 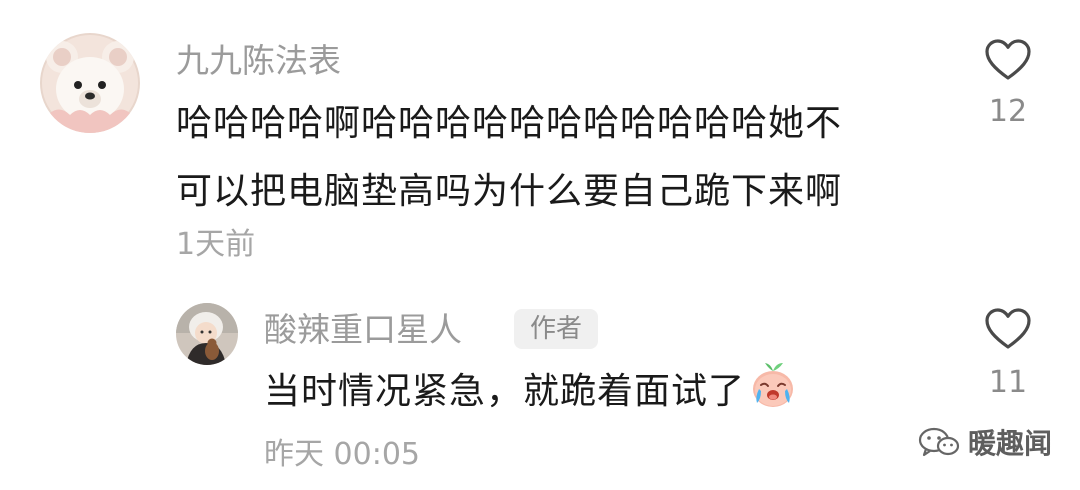 I want to click on reply-text: 当时情况紧急，就跪着面试了, so click(x=574, y=392).